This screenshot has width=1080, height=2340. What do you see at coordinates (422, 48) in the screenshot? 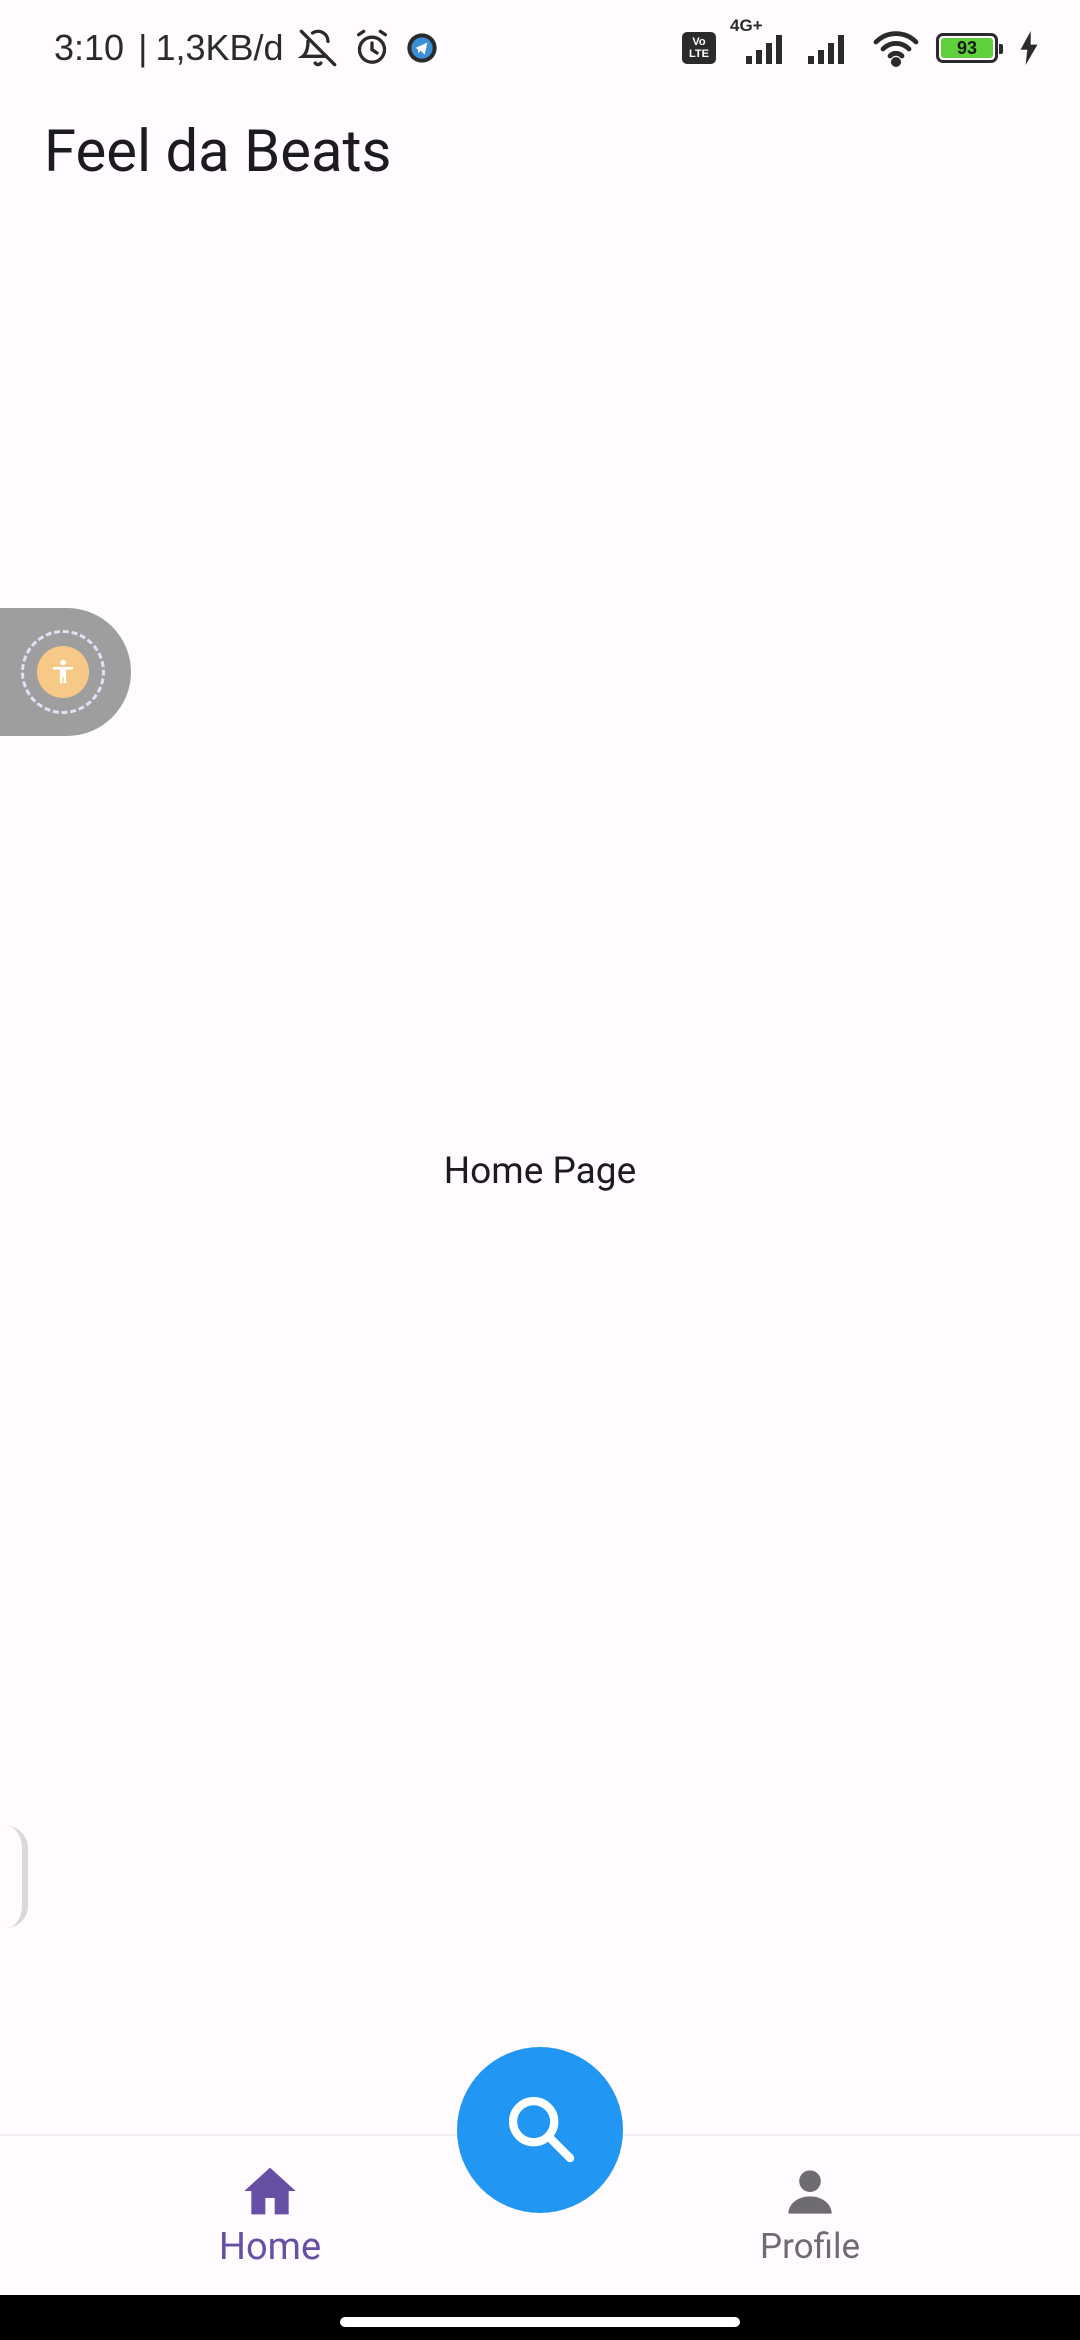
I see `telegram-icon` at bounding box center [422, 48].